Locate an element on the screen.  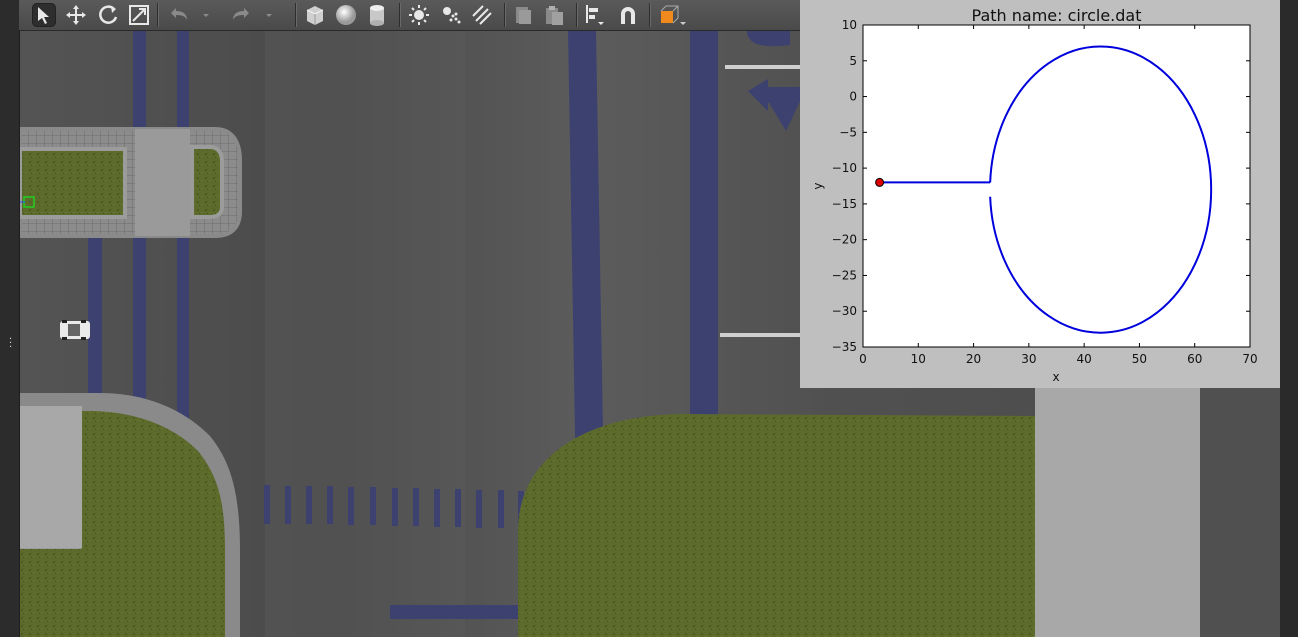
directional-light-icon is located at coordinates (482, 15).